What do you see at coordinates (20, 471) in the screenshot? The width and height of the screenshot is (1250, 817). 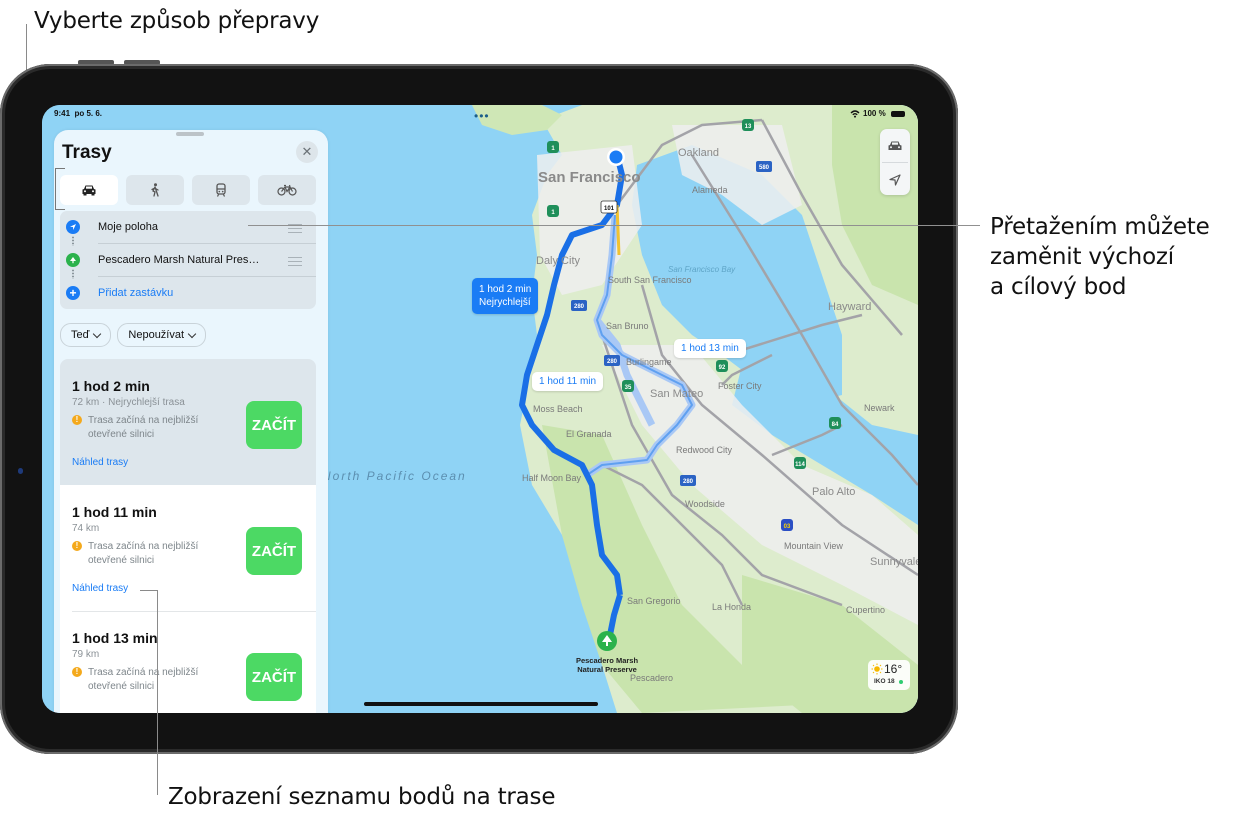 I see `camera-icon` at bounding box center [20, 471].